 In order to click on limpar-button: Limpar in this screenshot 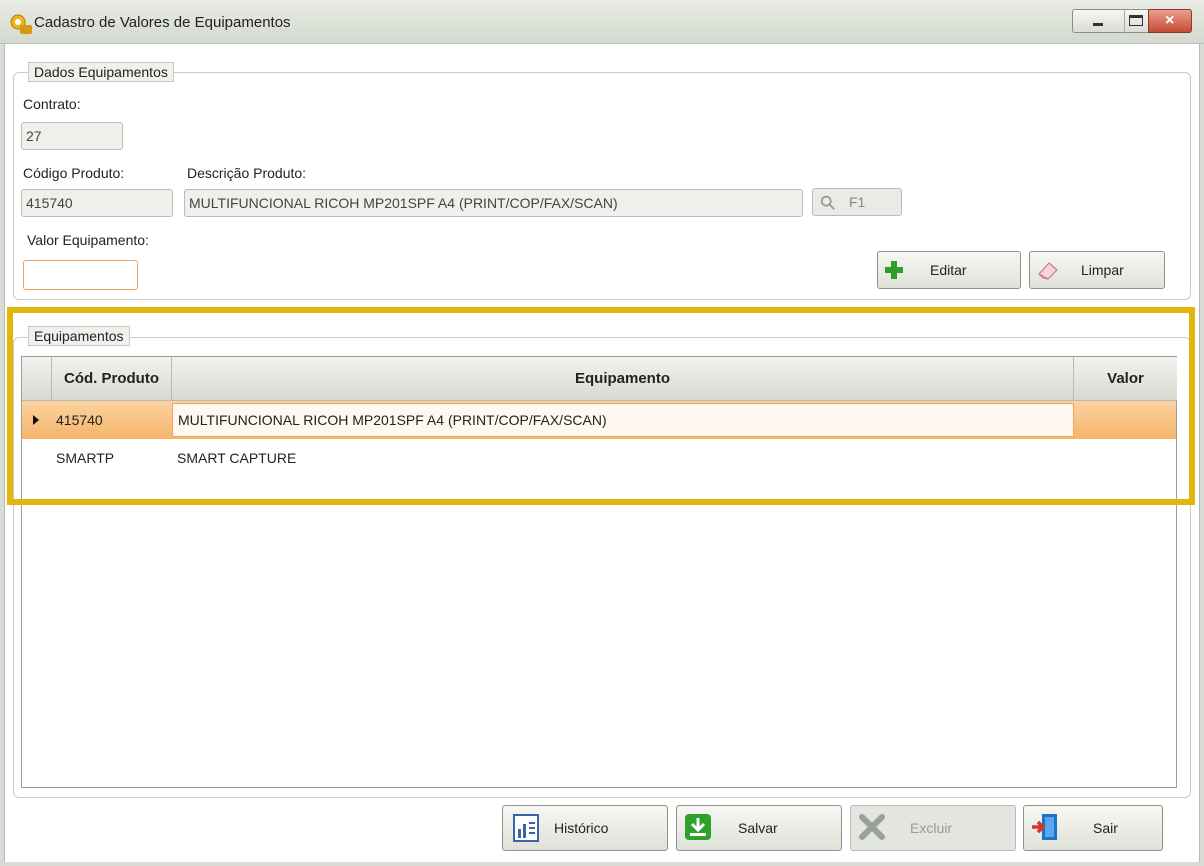, I will do `click(1097, 270)`.